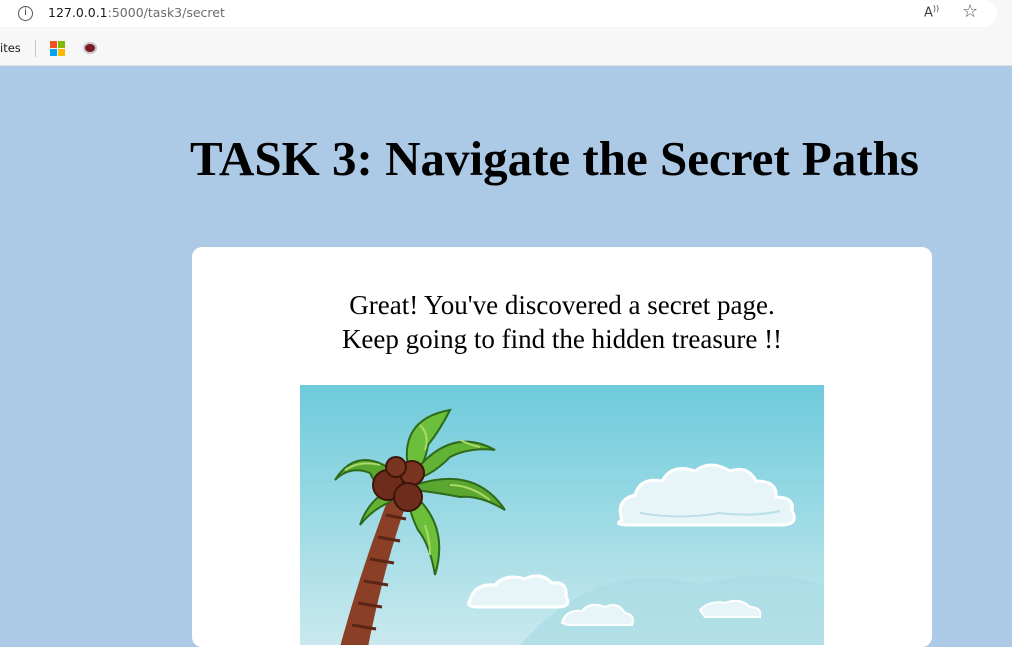 This screenshot has width=1012, height=647. Describe the element at coordinates (554, 158) in the screenshot. I see `page-title: TASK 3: Navigate the Secret Paths` at that location.